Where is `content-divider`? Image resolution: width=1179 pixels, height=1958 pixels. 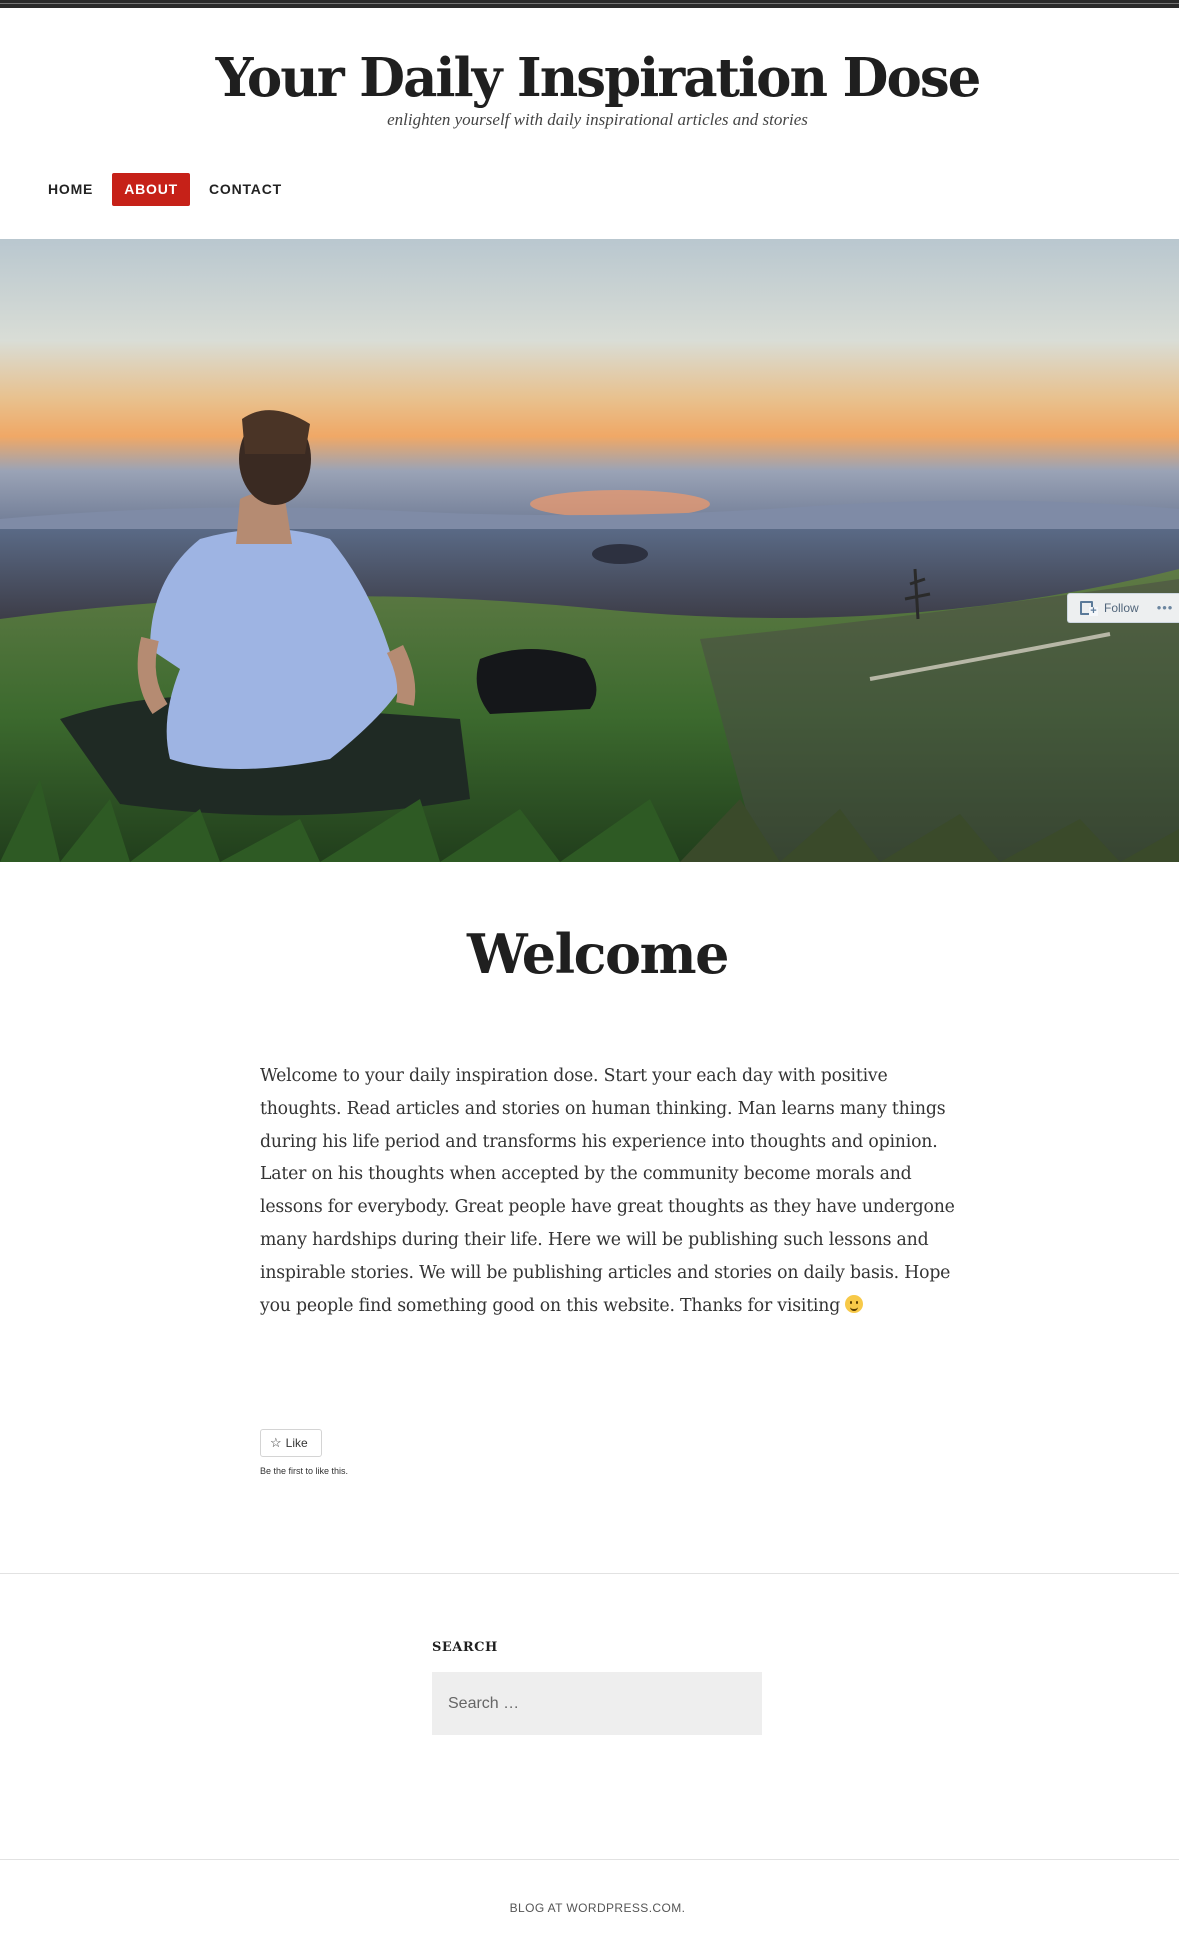 content-divider is located at coordinates (589, 1573).